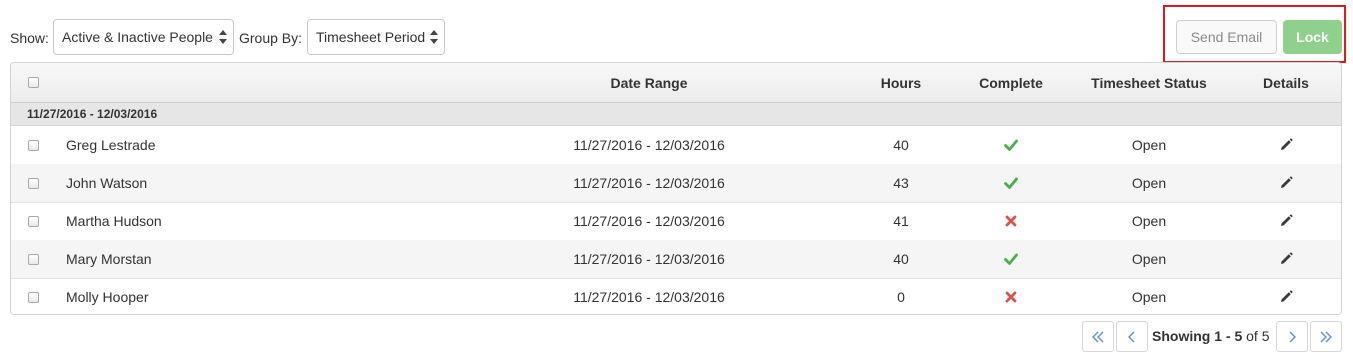 The width and height of the screenshot is (1353, 363). I want to click on table-row: John Watson 11/27/2016 - 12/03/2016 43 Open, so click(676, 183).